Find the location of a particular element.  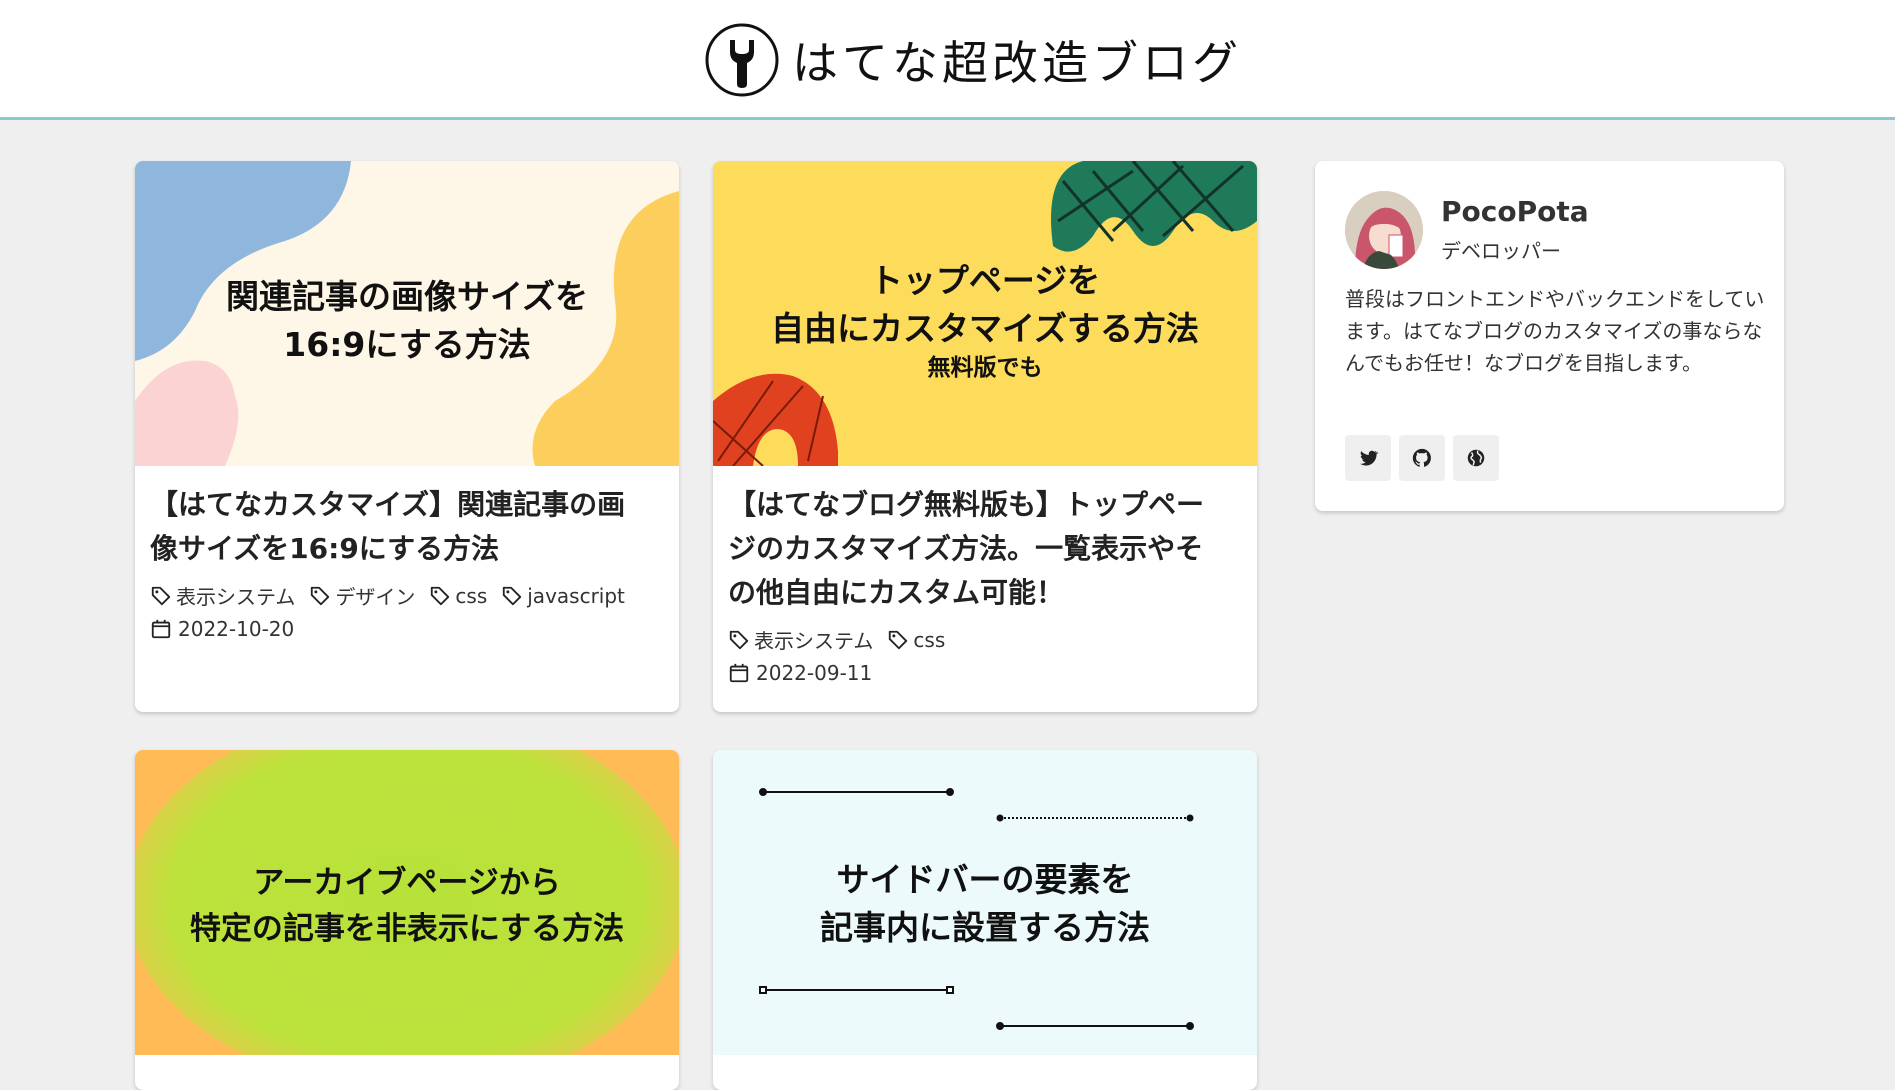

post-title-line: ジのカスタマイズ方法。一覧表示やそ is located at coordinates (966, 548).